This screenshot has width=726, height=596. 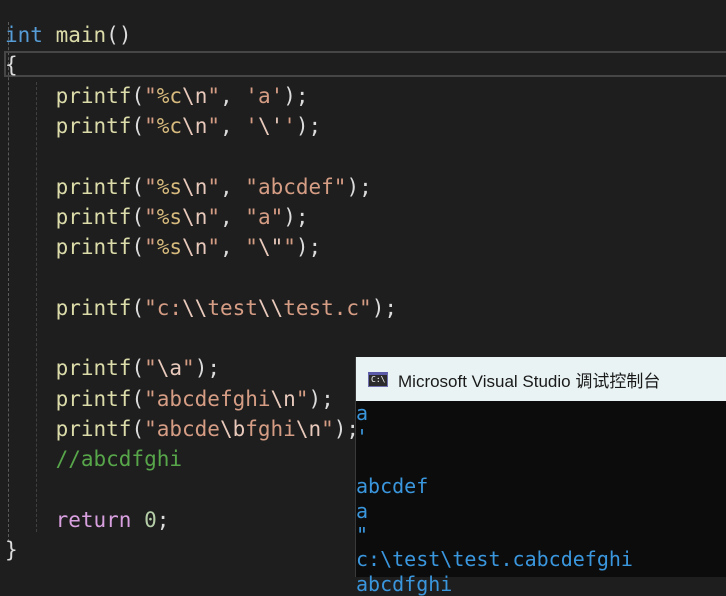 I want to click on code-line: printf("abcdefghi\n");, so click(x=169, y=399).